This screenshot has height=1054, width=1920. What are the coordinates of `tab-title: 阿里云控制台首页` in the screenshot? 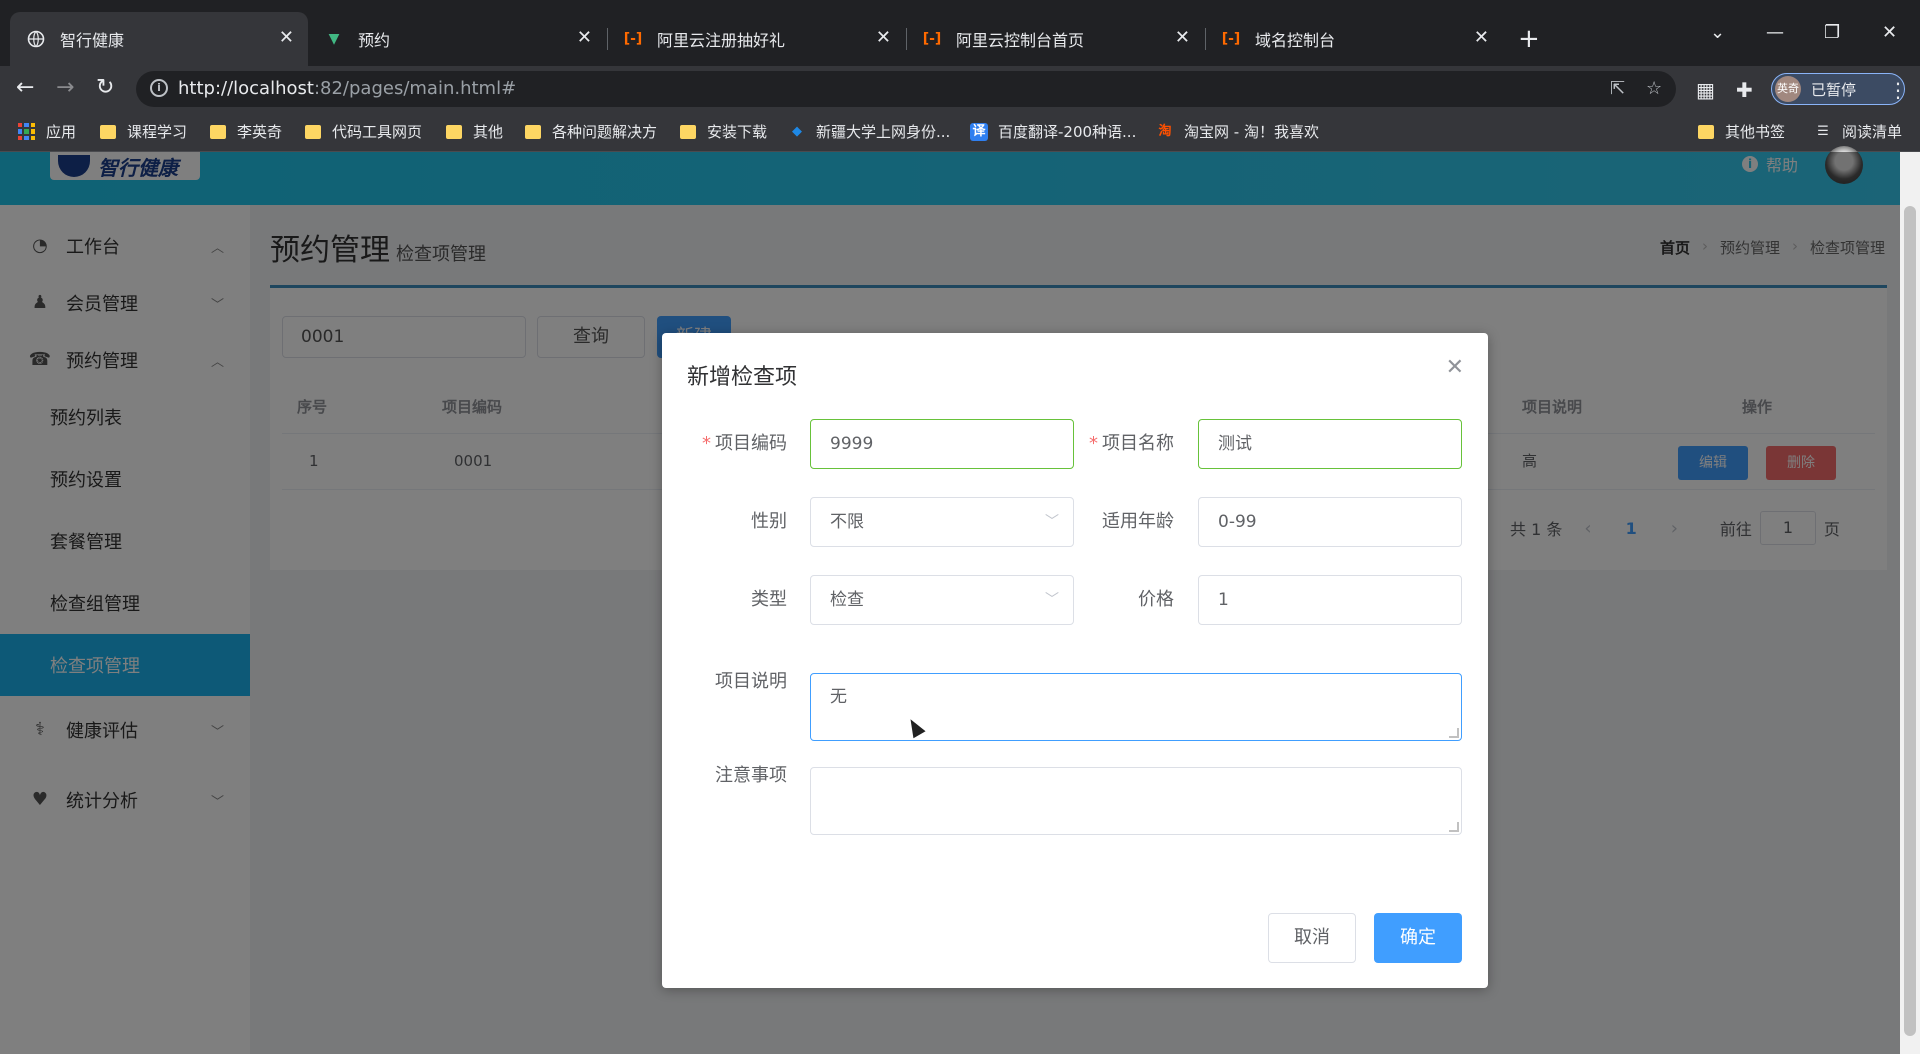 It's located at (1020, 40).